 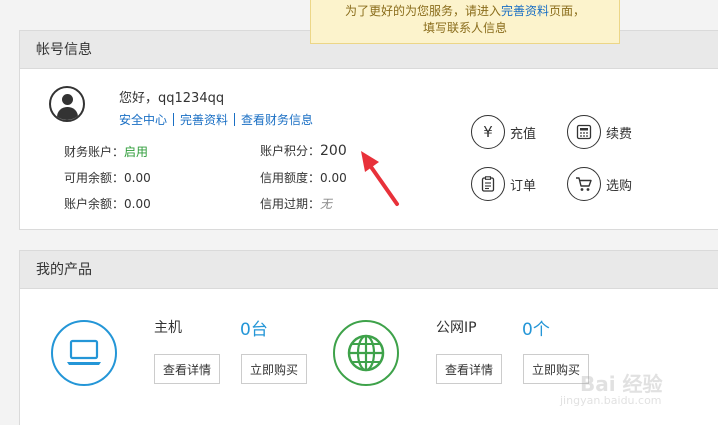 What do you see at coordinates (94, 204) in the screenshot?
I see `account-balance-label: 账户余额：` at bounding box center [94, 204].